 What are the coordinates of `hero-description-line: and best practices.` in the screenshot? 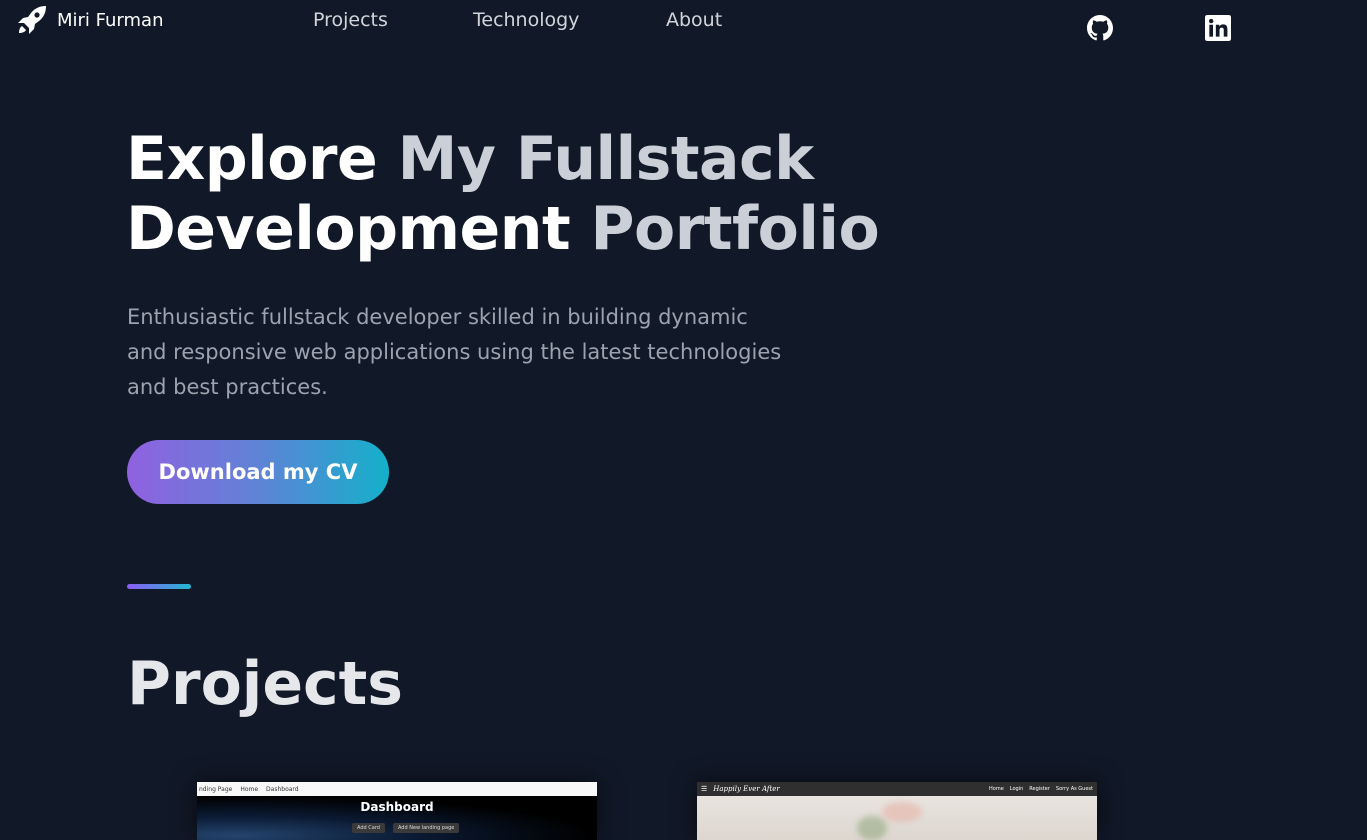 It's located at (227, 387).